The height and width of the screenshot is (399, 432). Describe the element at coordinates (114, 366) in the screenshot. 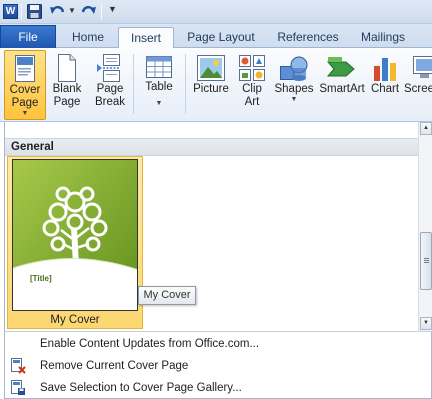

I see `menu-remove-cover-page-label: Remove Current Cover Page` at that location.